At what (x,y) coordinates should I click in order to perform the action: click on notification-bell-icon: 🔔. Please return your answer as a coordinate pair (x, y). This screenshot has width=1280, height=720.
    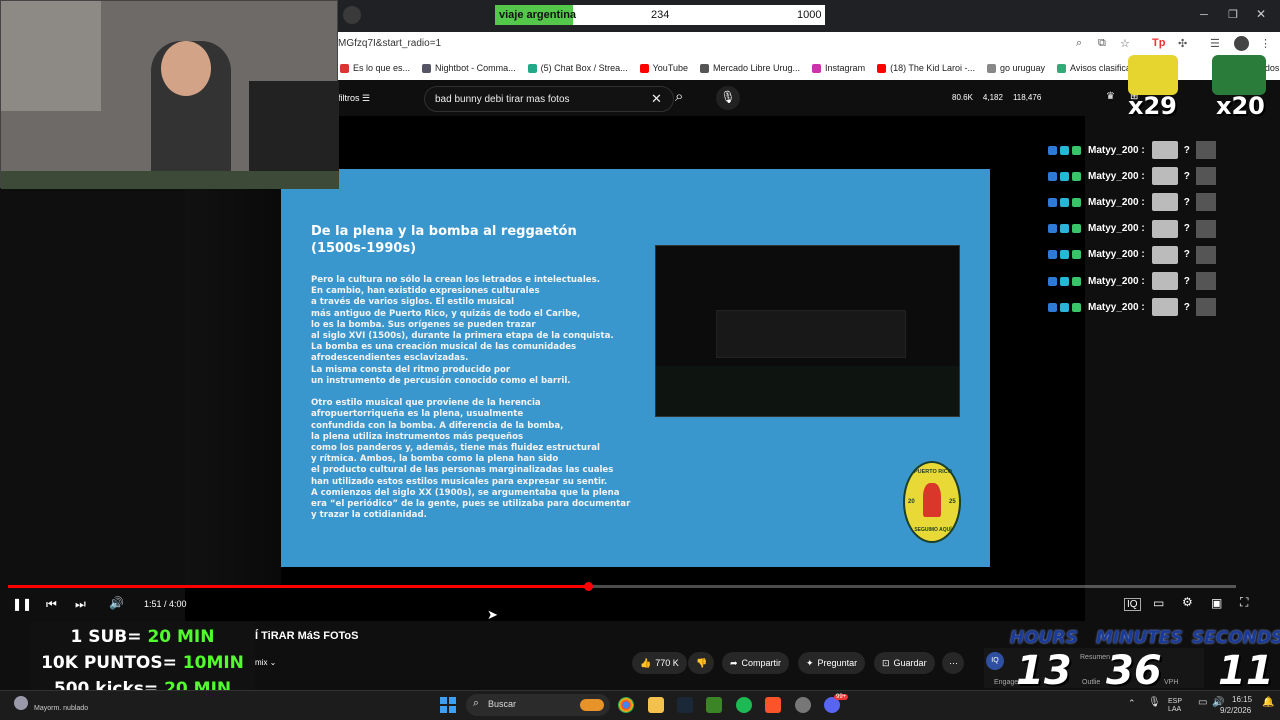
    Looking at the image, I should click on (1268, 702).